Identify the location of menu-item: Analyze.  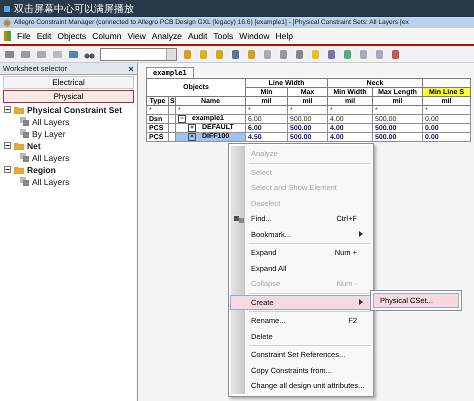
(167, 36).